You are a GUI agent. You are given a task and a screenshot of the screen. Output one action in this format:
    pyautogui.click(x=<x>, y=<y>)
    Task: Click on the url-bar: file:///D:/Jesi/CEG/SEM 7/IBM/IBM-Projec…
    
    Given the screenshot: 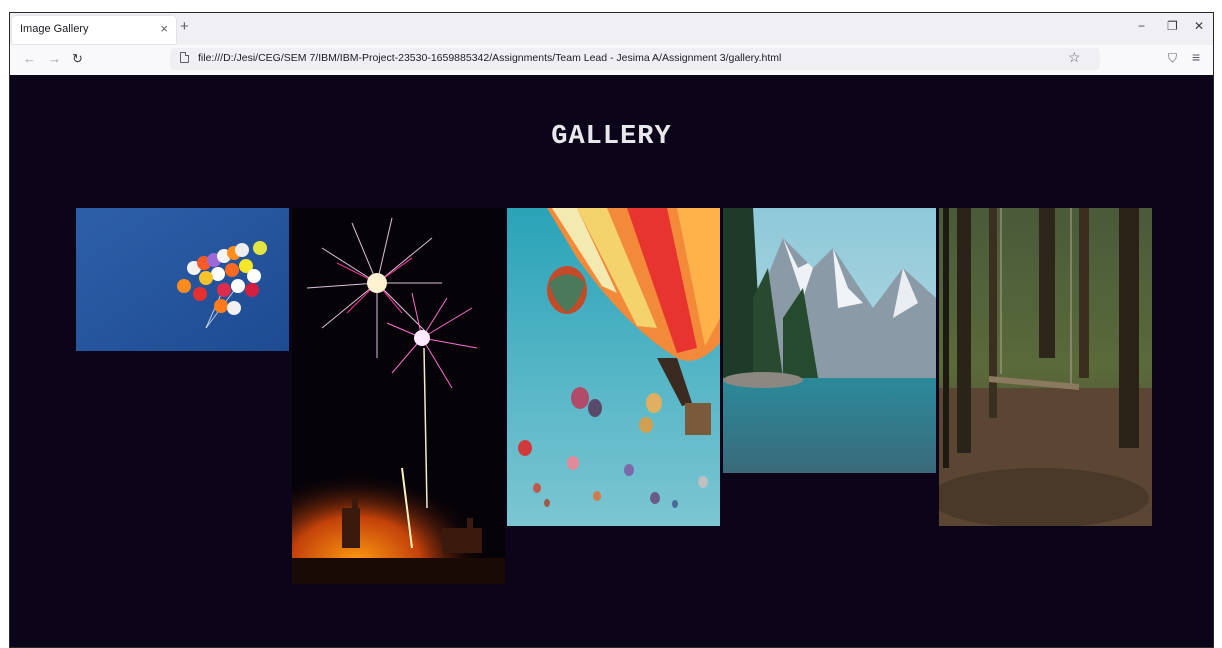 What is the action you would take?
    pyautogui.click(x=635, y=59)
    